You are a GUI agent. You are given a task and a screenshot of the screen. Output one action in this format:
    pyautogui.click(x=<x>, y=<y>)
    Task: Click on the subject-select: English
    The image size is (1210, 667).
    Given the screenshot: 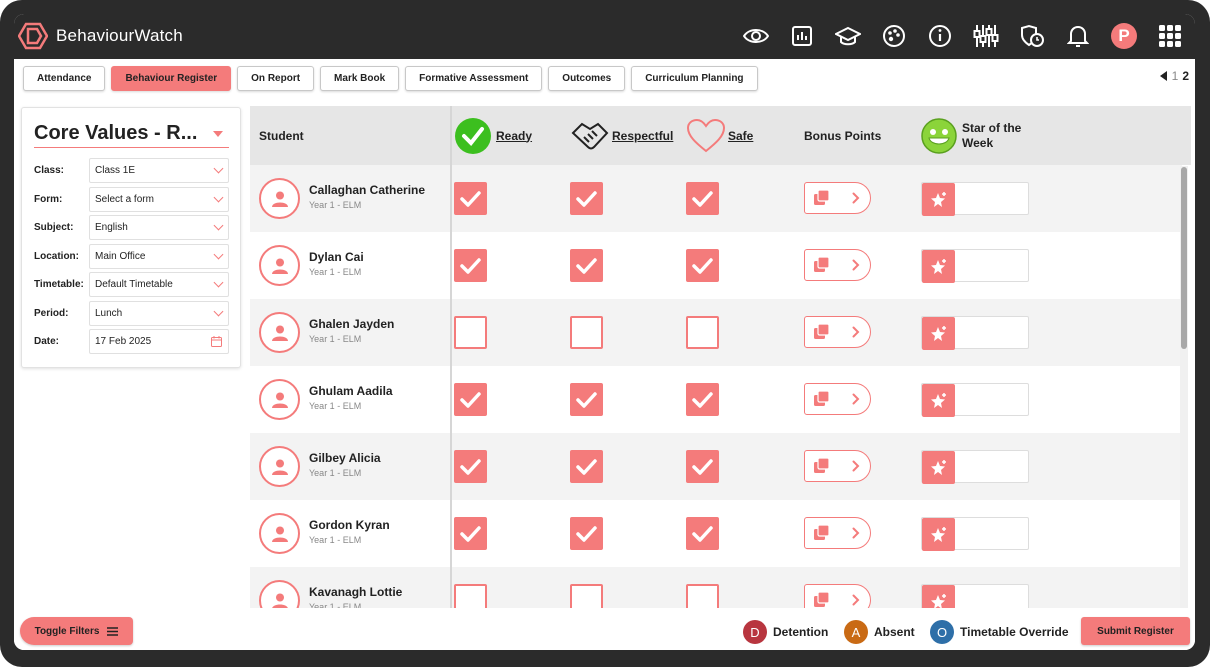 What is the action you would take?
    pyautogui.click(x=159, y=227)
    